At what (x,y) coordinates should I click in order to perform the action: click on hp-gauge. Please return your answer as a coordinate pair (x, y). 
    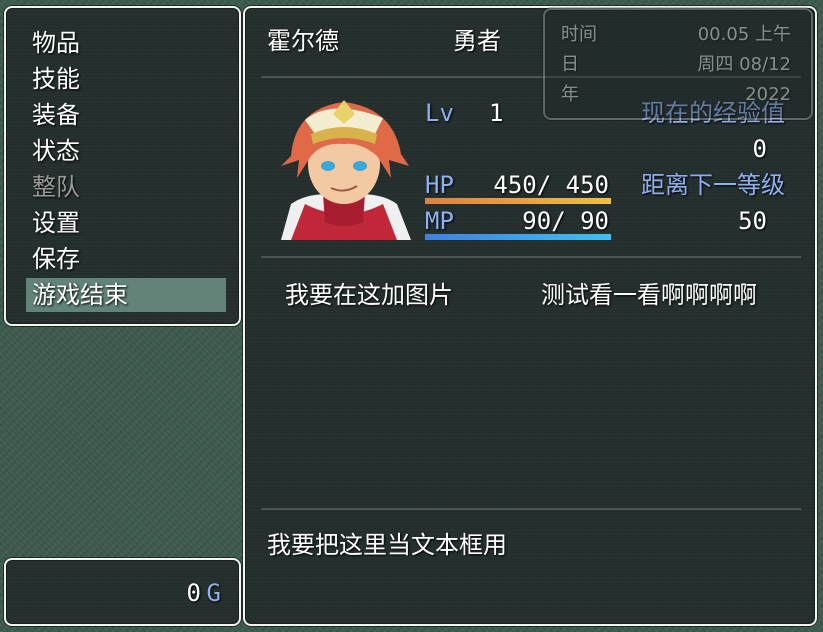
    Looking at the image, I should click on (518, 201).